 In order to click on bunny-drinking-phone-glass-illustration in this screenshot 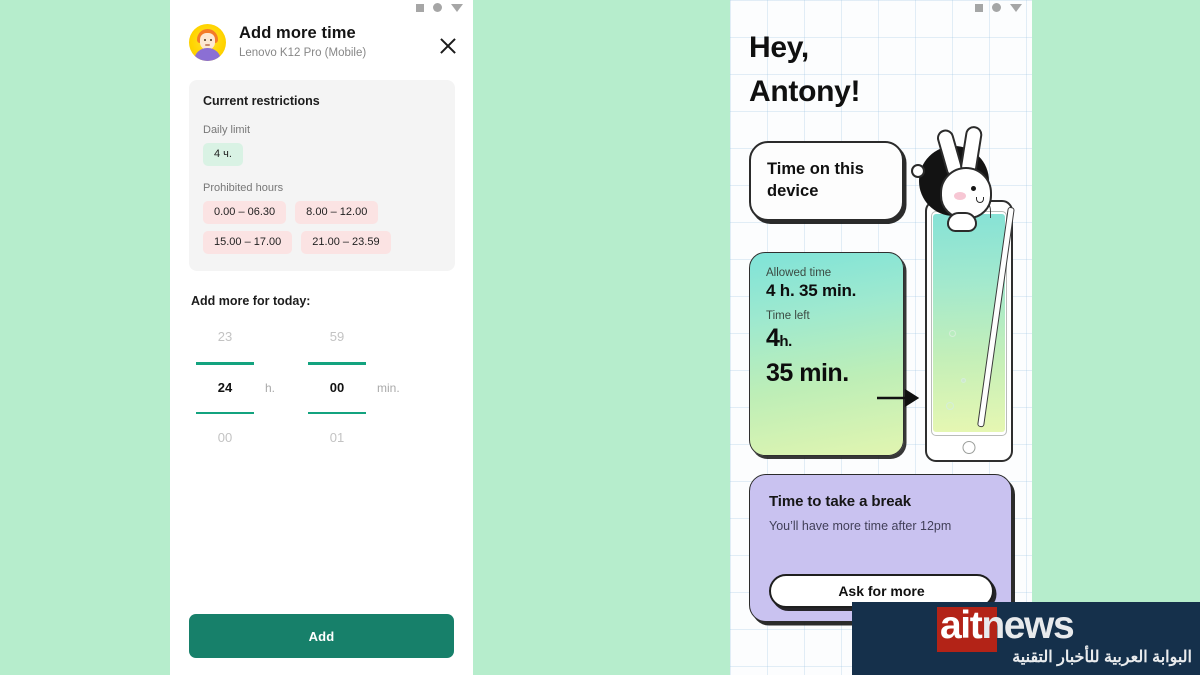, I will do `click(951, 297)`.